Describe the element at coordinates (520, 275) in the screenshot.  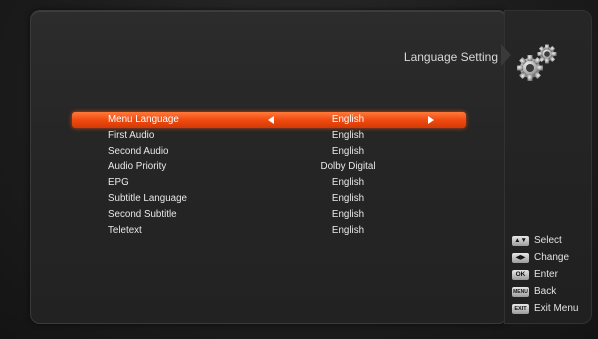
I see `ok-key-icon: OK` at that location.